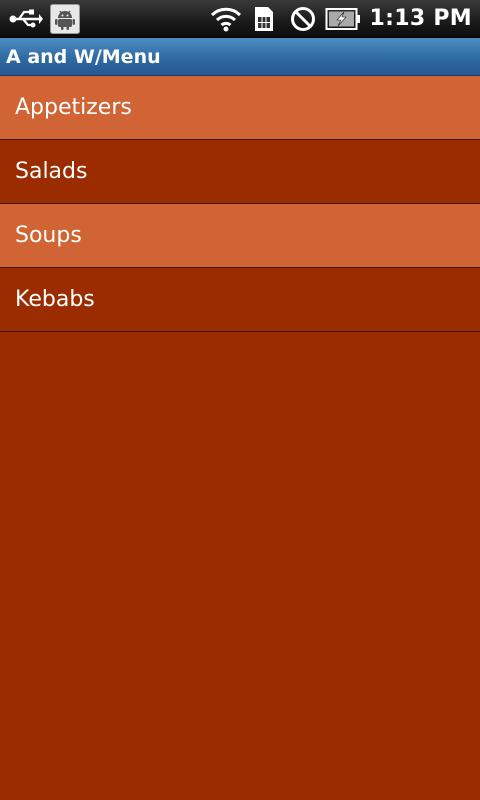  I want to click on wifi-icon, so click(226, 19).